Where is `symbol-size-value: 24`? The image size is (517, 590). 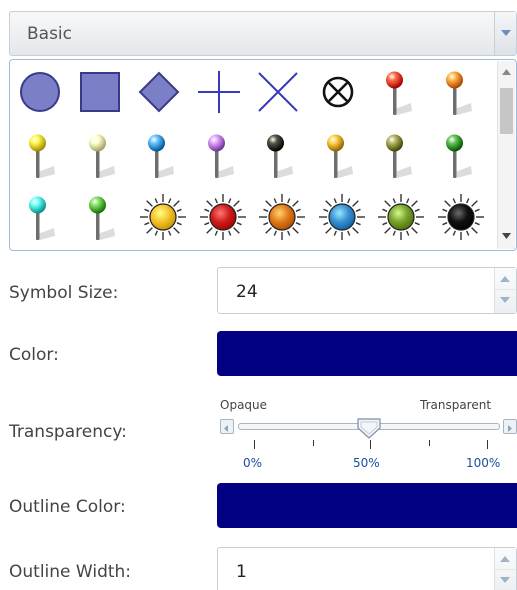
symbol-size-value: 24 is located at coordinates (247, 292).